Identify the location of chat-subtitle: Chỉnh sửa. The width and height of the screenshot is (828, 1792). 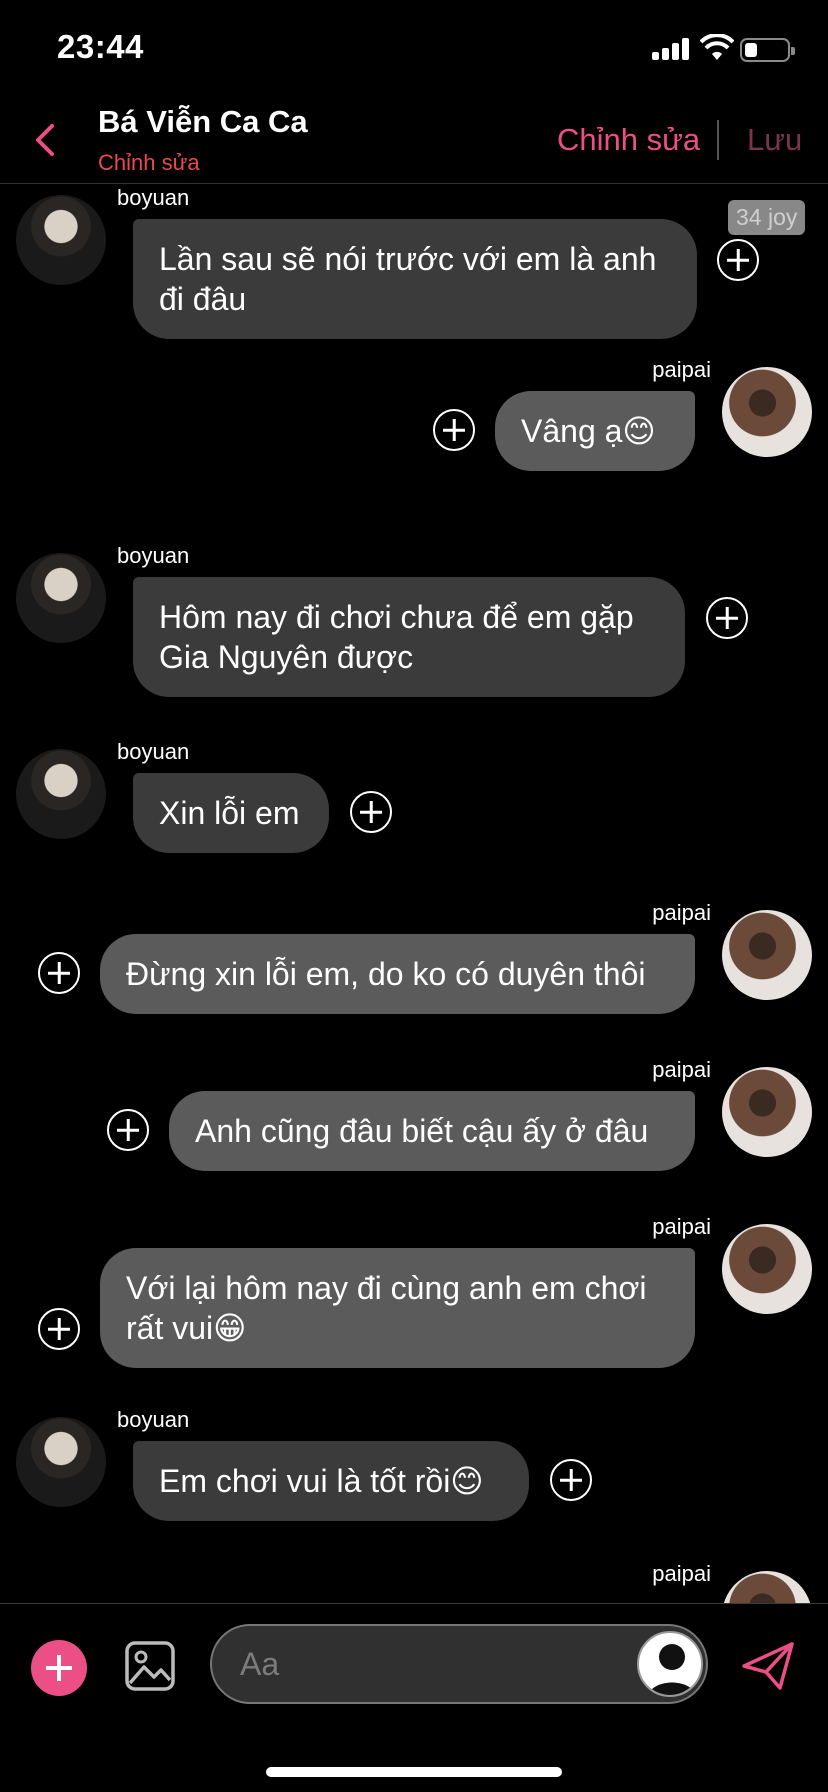
(149, 163).